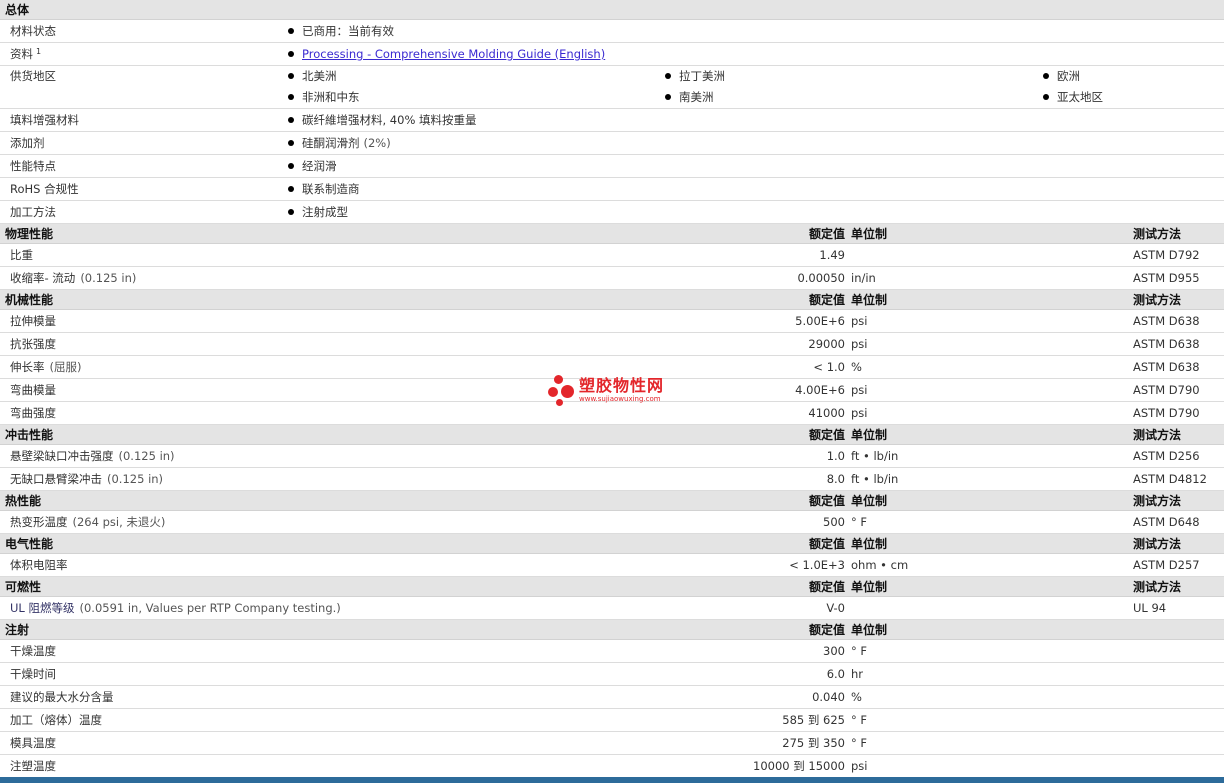  Describe the element at coordinates (612, 697) in the screenshot. I see `property-row: 建议的最大水分含量 0.040%` at that location.